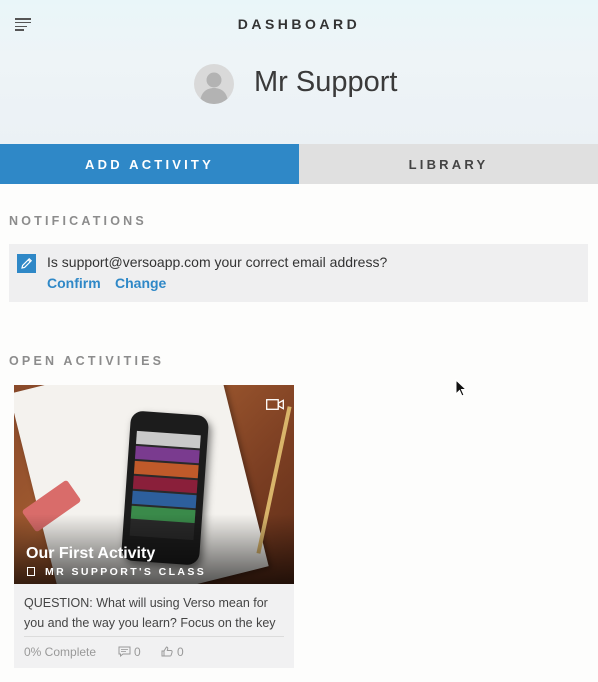  Describe the element at coordinates (26, 263) in the screenshot. I see `pencil-edit-icon` at that location.